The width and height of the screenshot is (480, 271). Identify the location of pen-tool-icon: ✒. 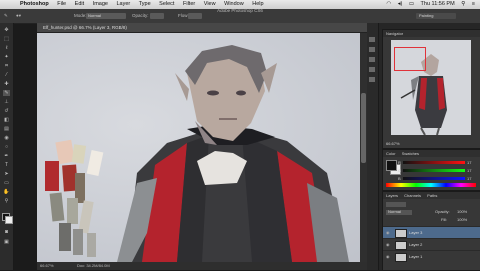
(6, 156).